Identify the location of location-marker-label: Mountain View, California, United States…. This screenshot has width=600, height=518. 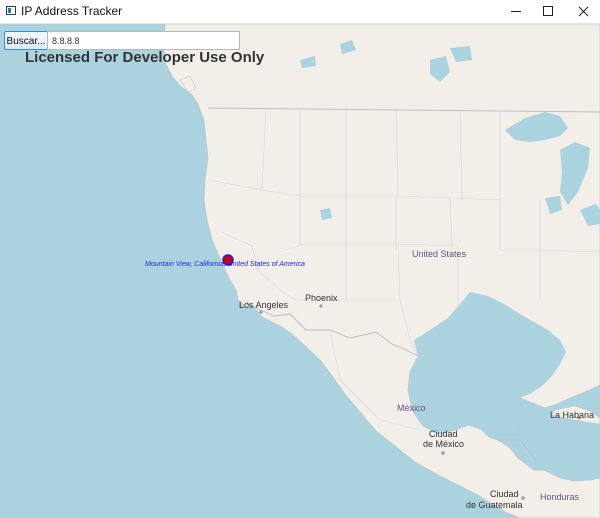
(225, 264).